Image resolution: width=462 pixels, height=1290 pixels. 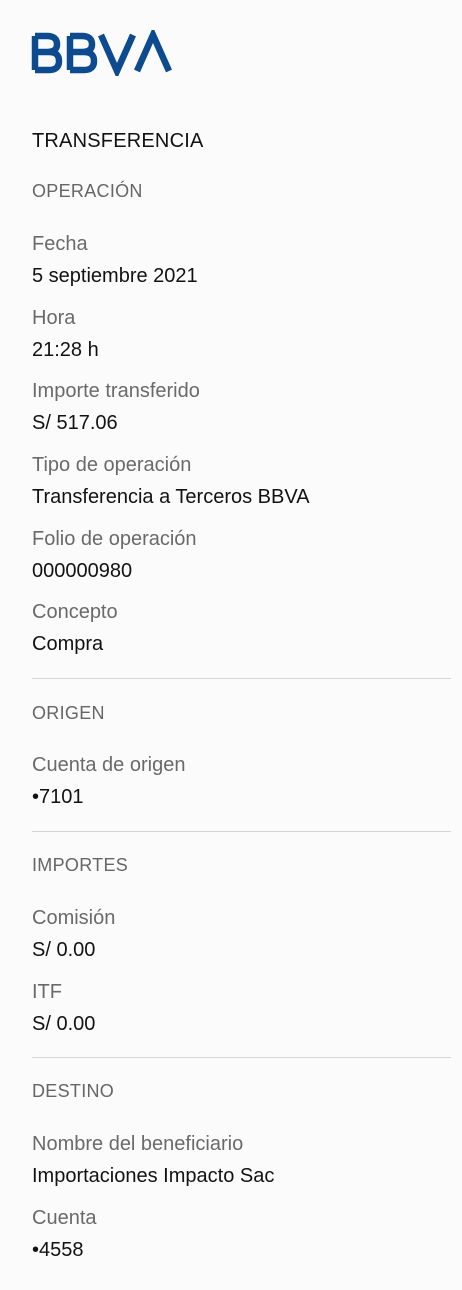 What do you see at coordinates (171, 497) in the screenshot?
I see `field-value-tipo-operacion: Transferencia a Terceros BBVA` at bounding box center [171, 497].